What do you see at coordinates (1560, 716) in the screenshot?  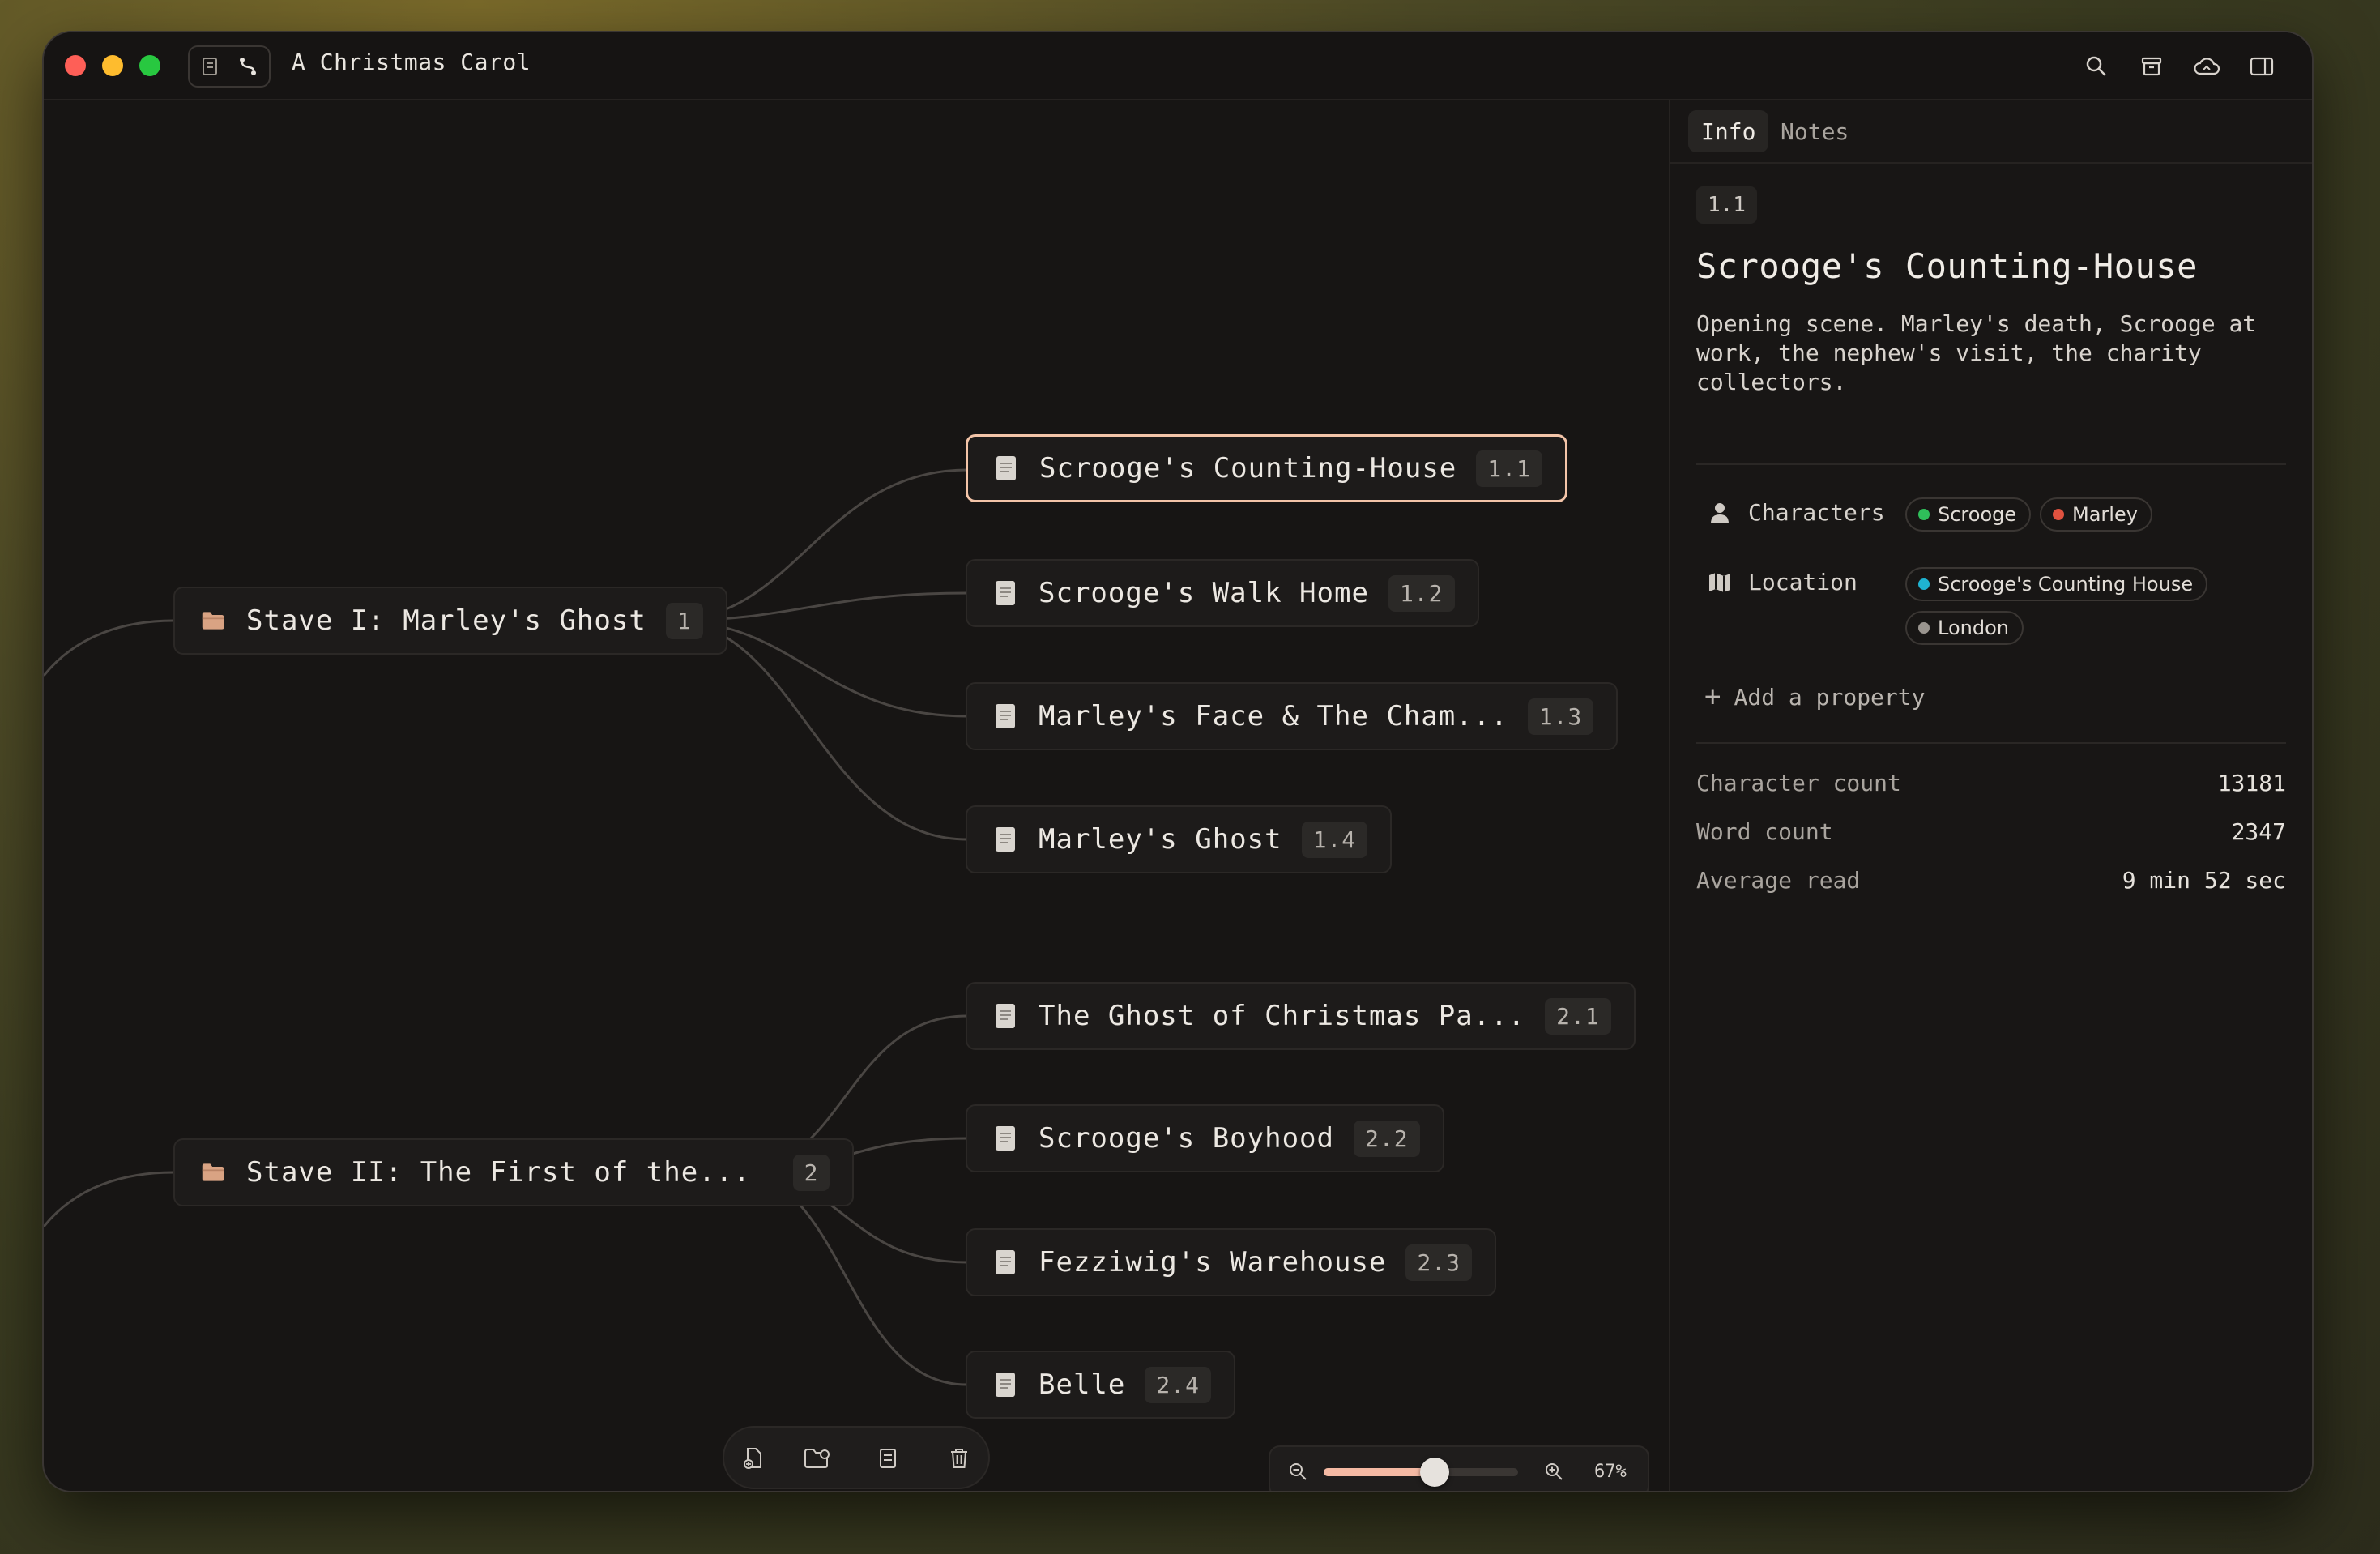 I see `node-number-badge: 1.3` at bounding box center [1560, 716].